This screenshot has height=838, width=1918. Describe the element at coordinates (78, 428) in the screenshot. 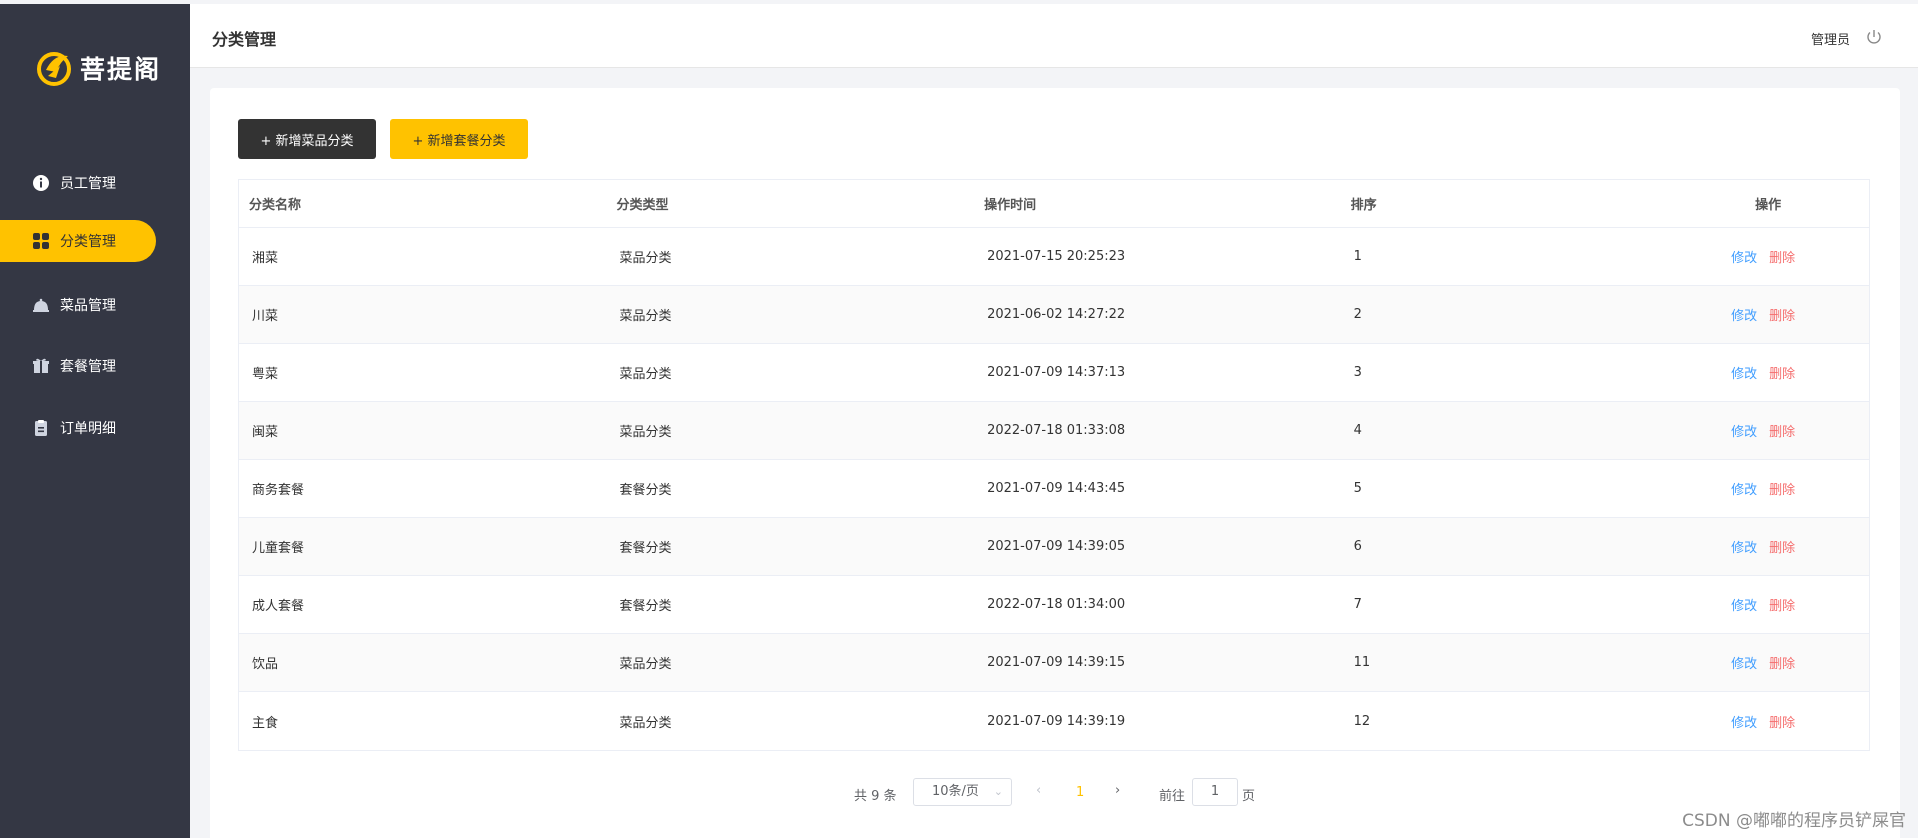

I see `sidebar-item-orders: 订单明细` at that location.